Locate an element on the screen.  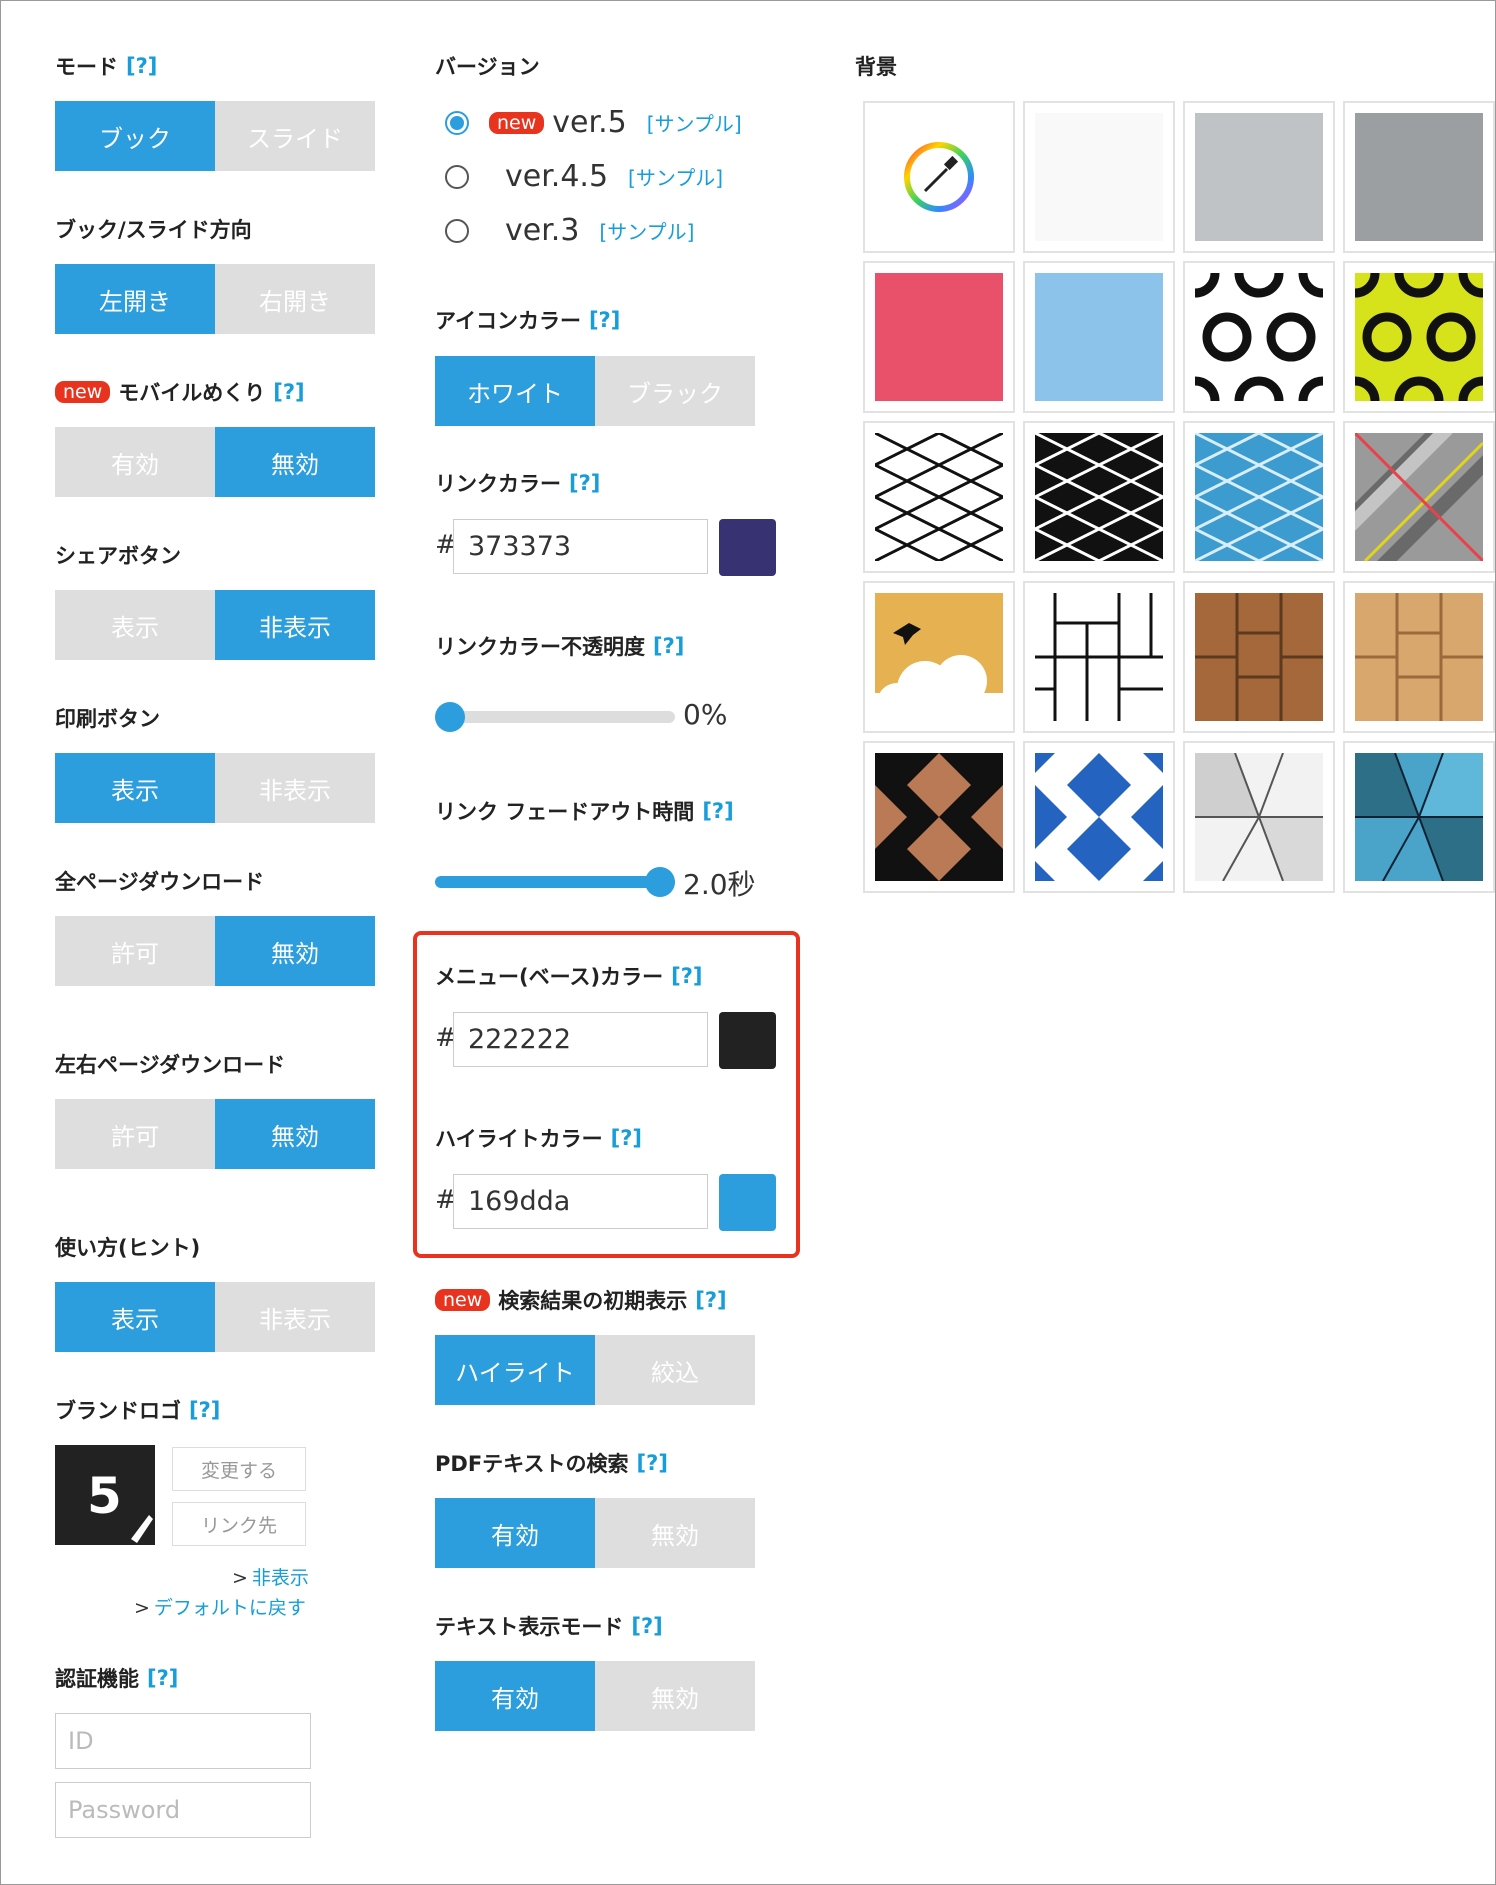
bg-cube-teal-tile is located at coordinates (1419, 817).